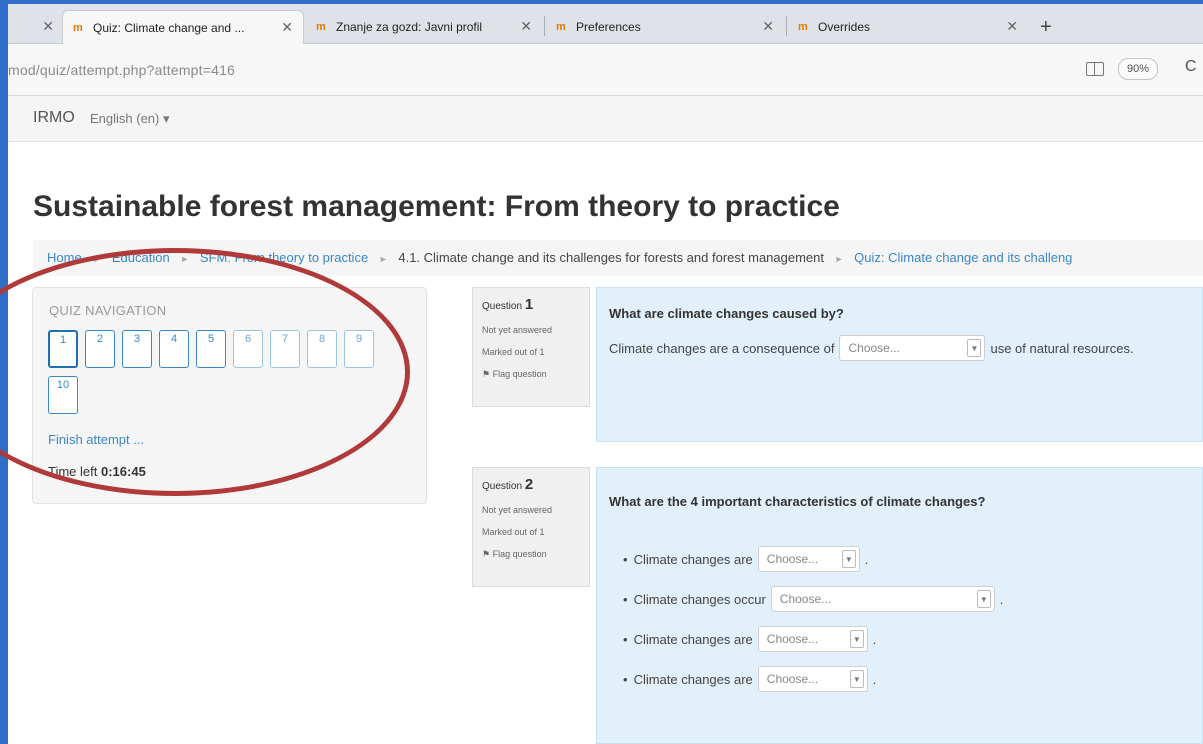 This screenshot has width=1203, height=744. Describe the element at coordinates (121, 70) in the screenshot. I see `url-field: mod/quiz/attempt.php?attempt=416` at that location.